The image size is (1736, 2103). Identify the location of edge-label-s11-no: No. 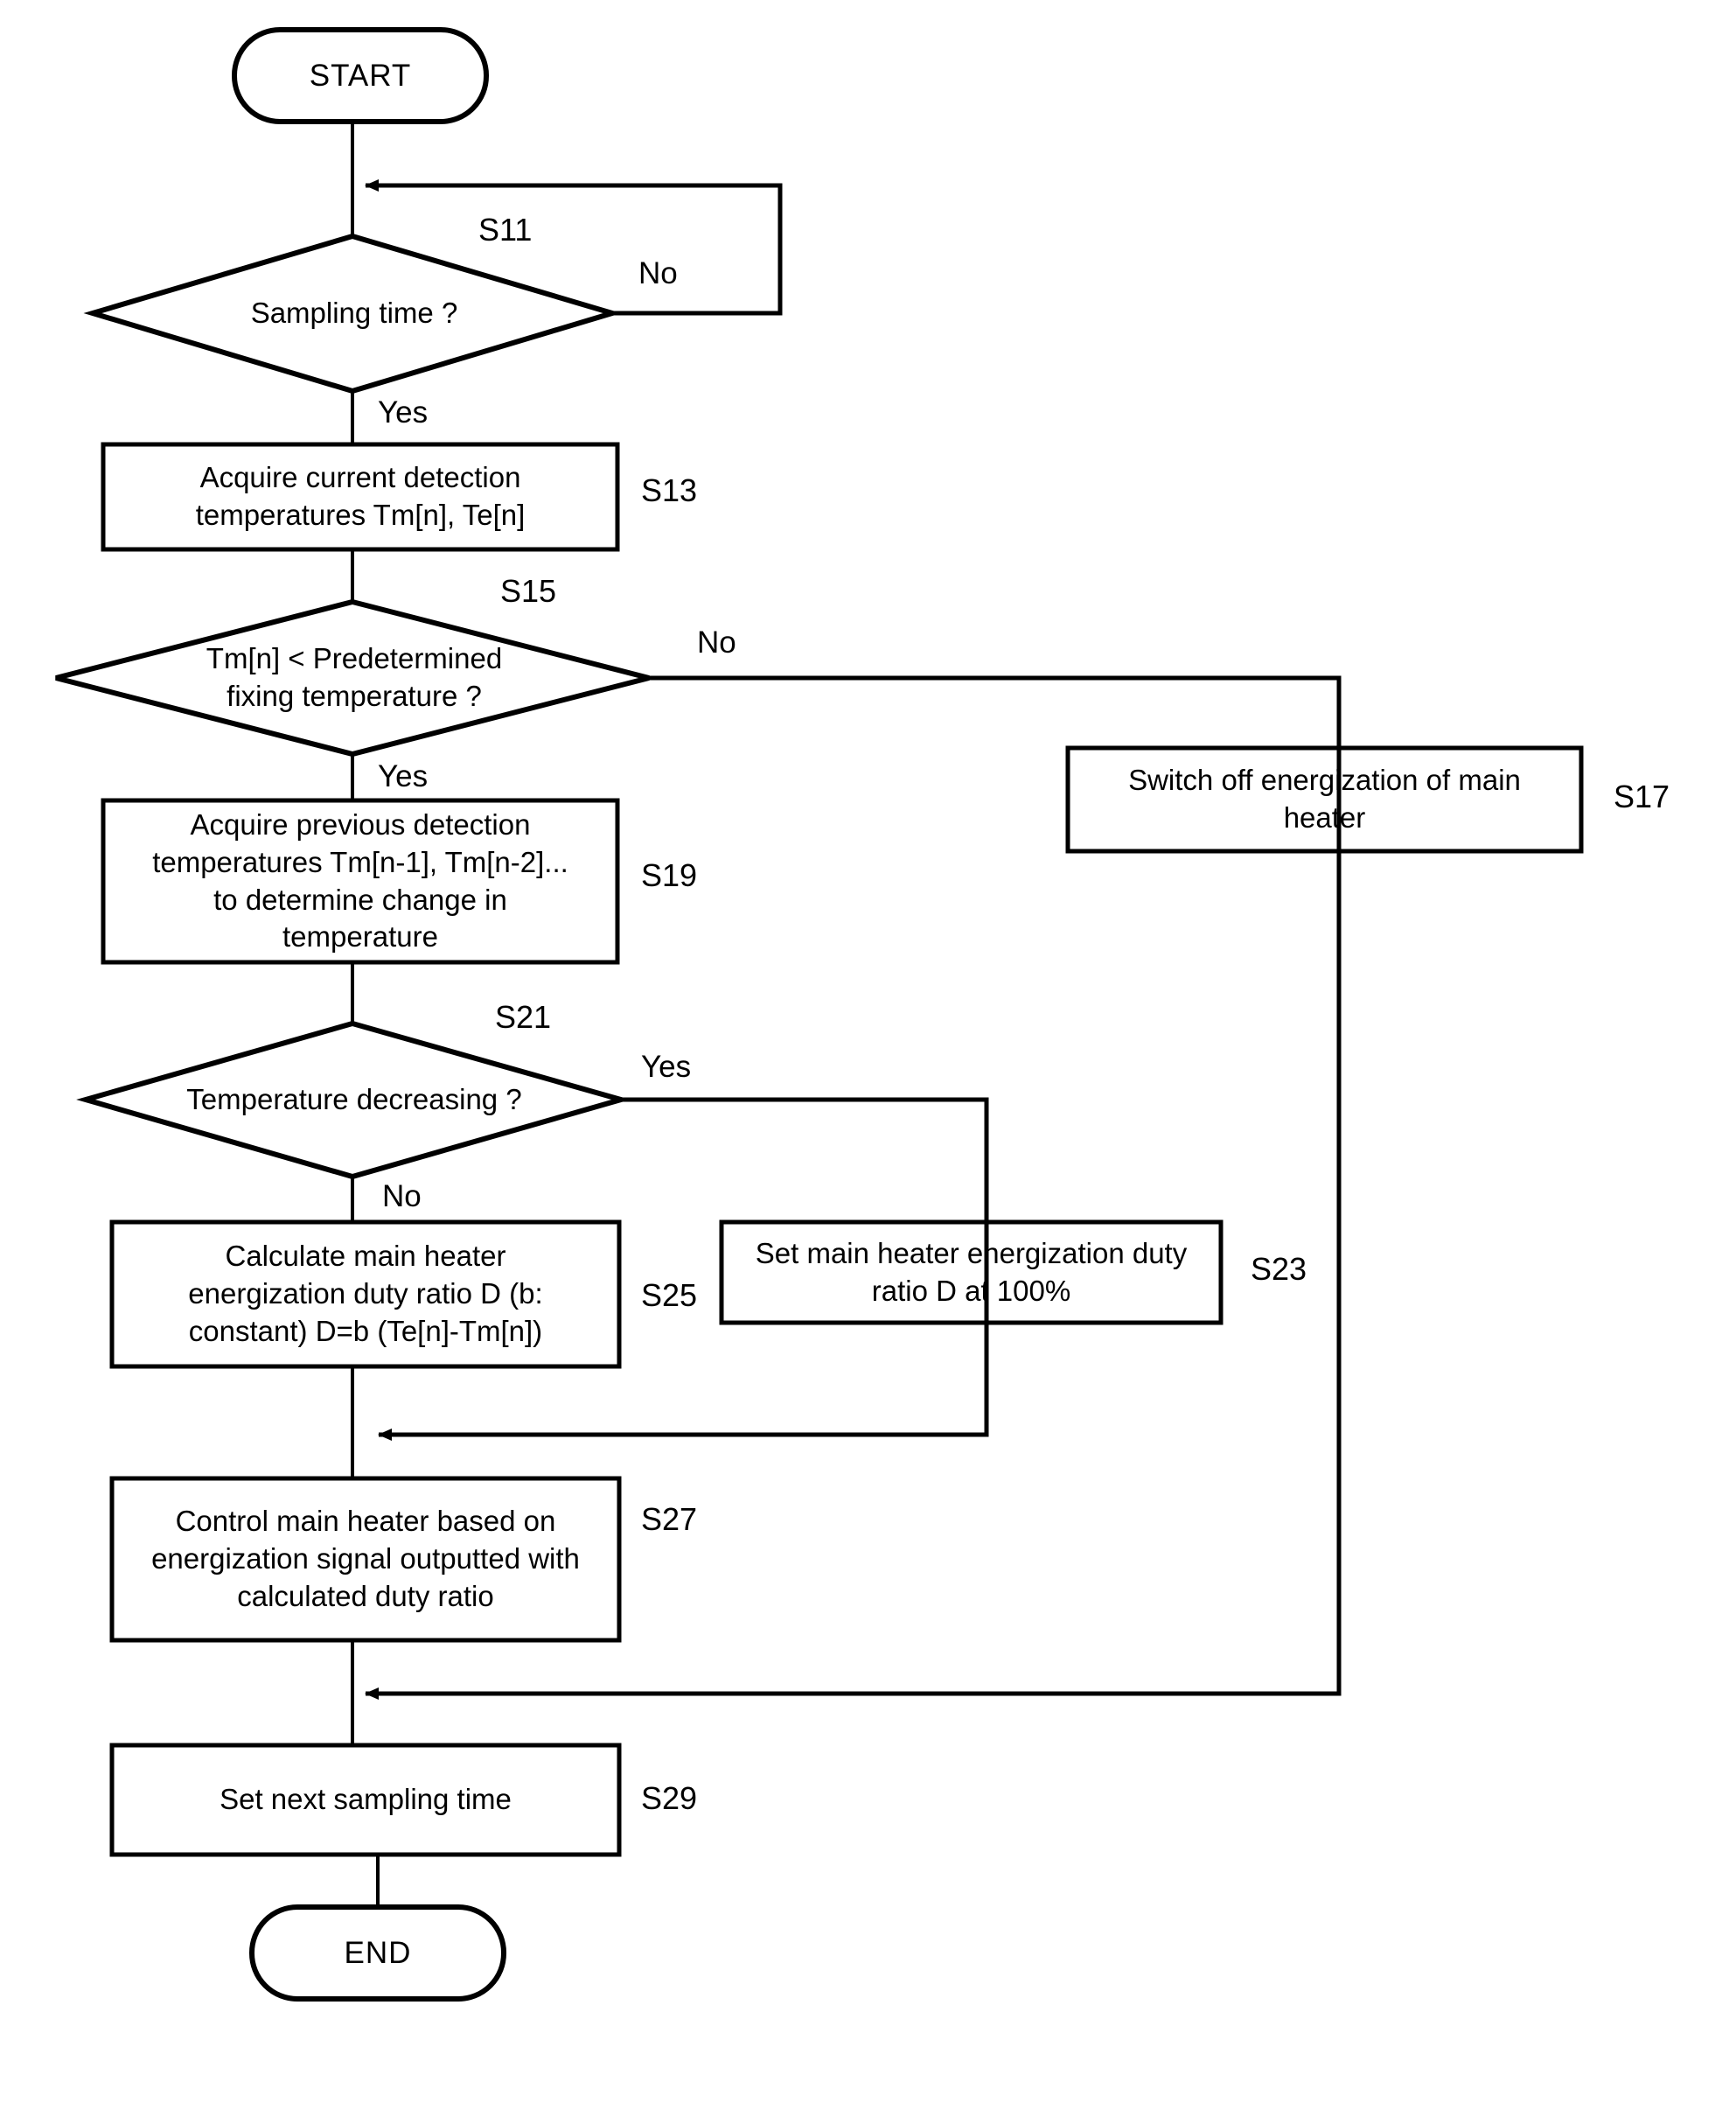
(658, 273).